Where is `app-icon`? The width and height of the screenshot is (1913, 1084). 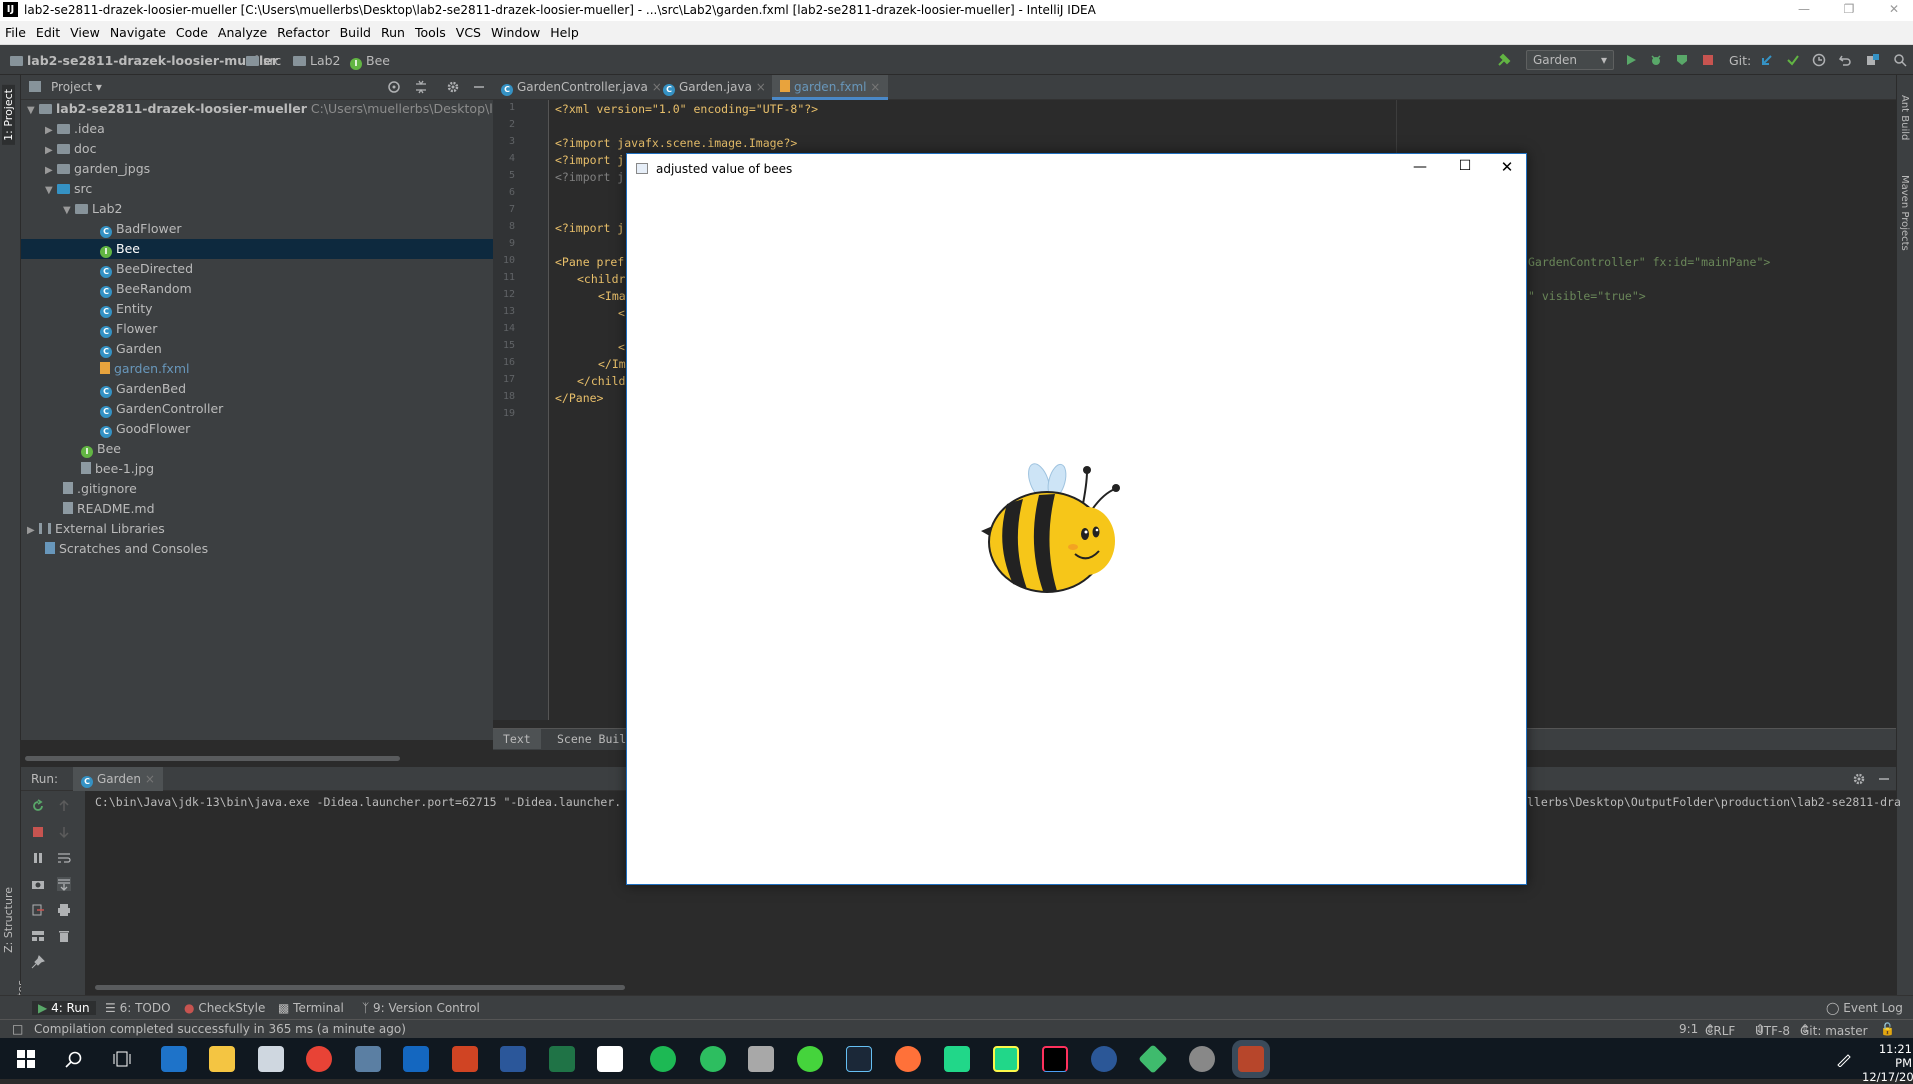
app-icon is located at coordinates (368, 1059).